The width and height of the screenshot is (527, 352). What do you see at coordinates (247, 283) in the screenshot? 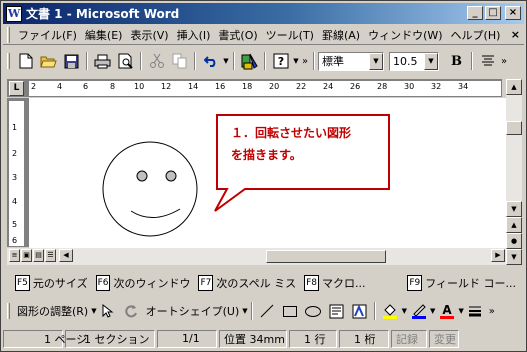
I see `fkey-f7: F7 次のスペル ミス` at bounding box center [247, 283].